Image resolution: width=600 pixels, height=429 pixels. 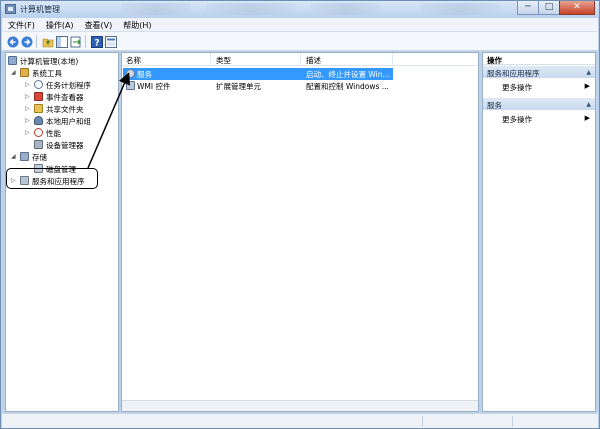 I want to click on storage-icon, so click(x=24, y=156).